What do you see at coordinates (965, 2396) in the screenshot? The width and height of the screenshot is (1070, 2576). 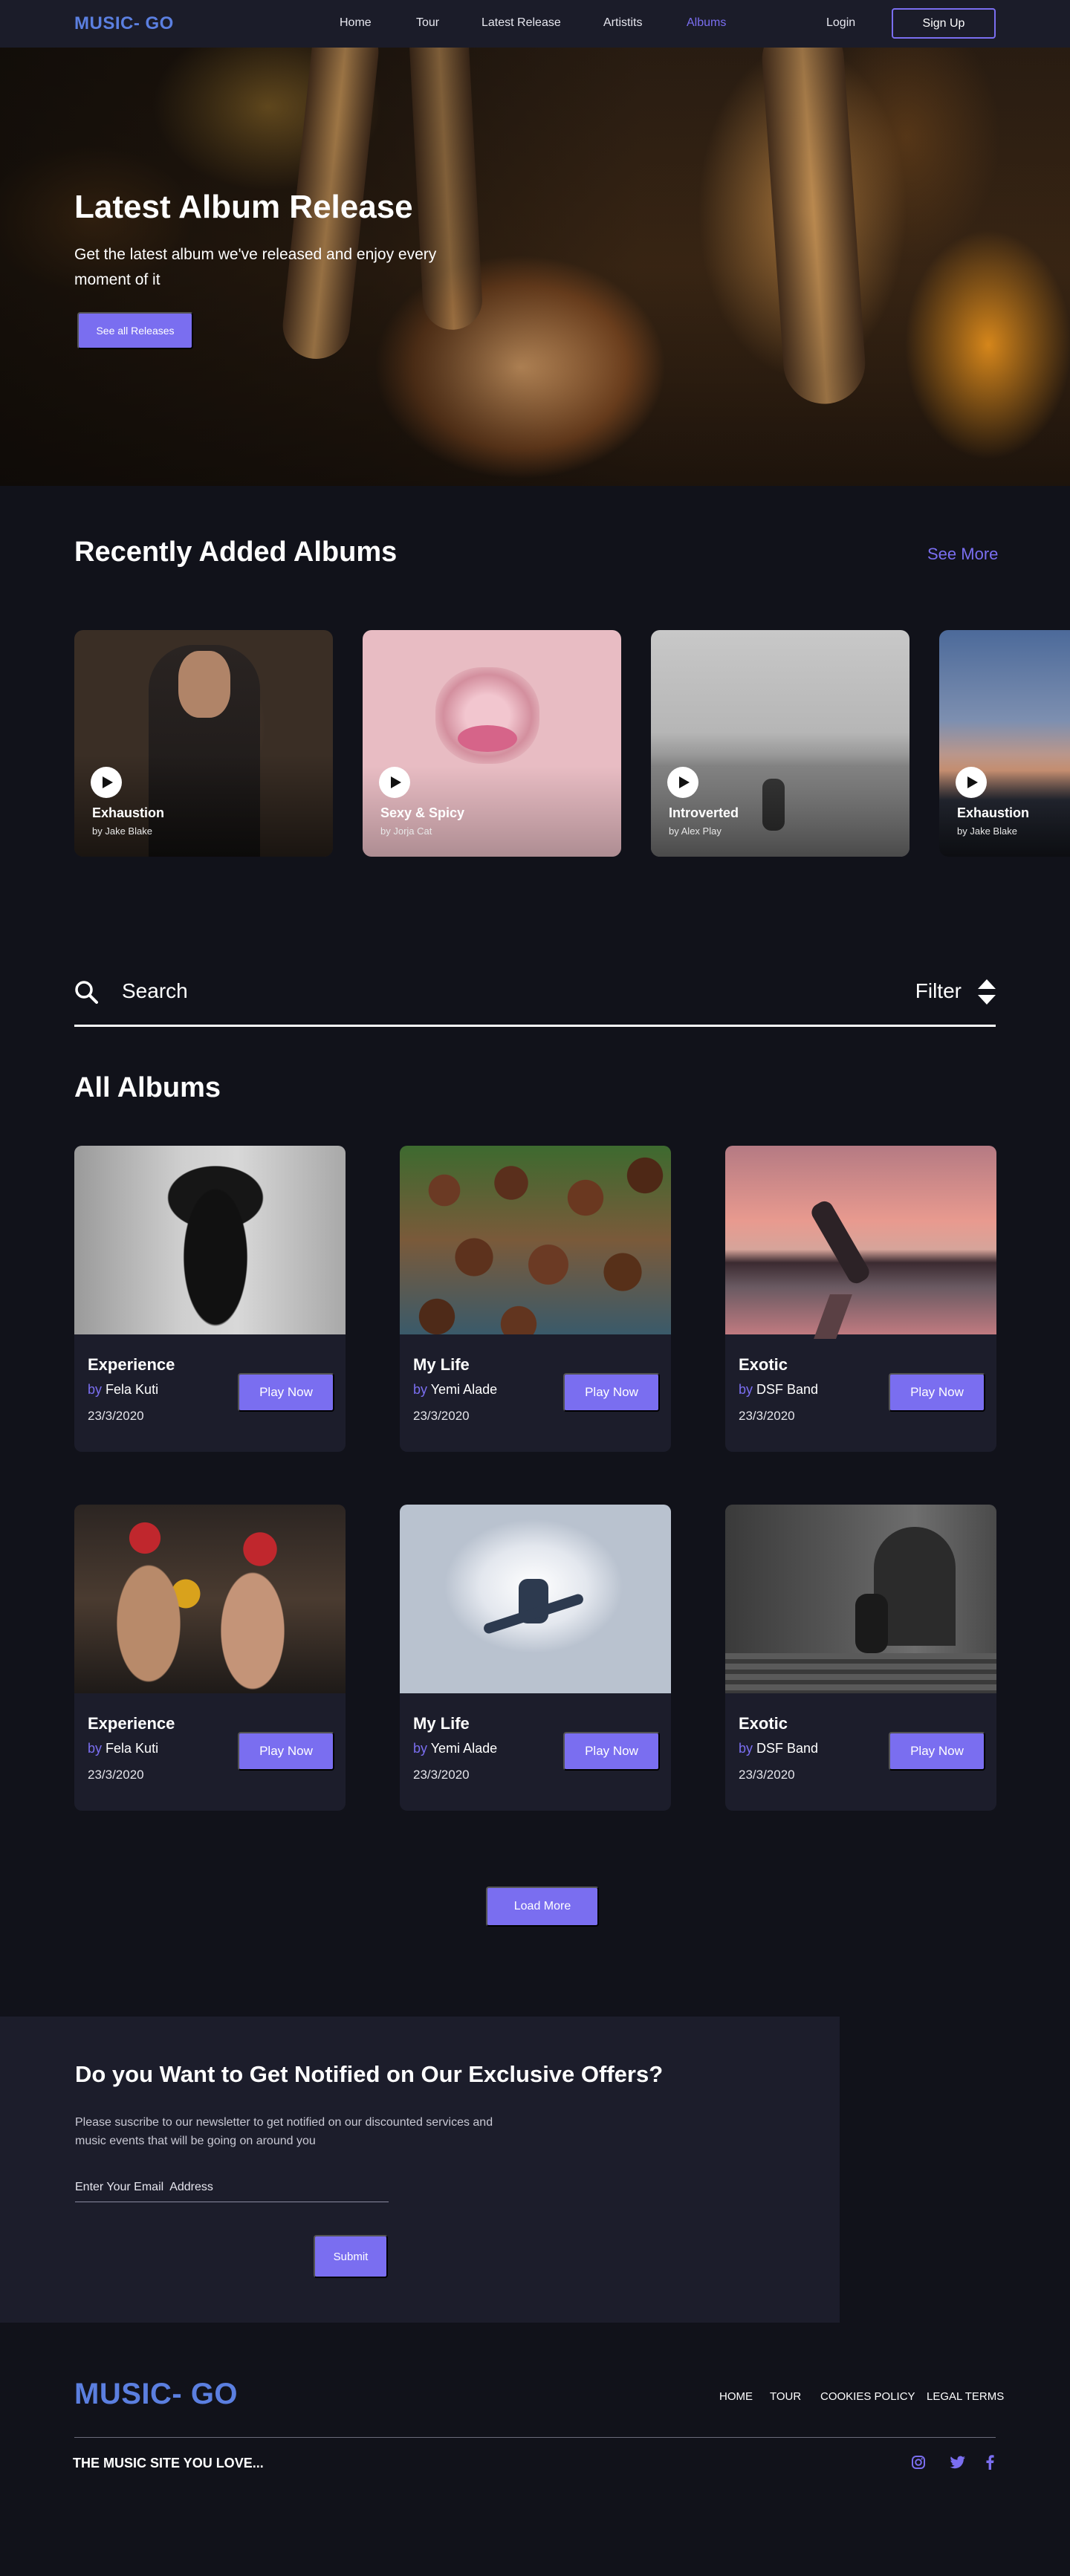 I see `footer-link-legal-terms: LEGAL TERMS` at bounding box center [965, 2396].